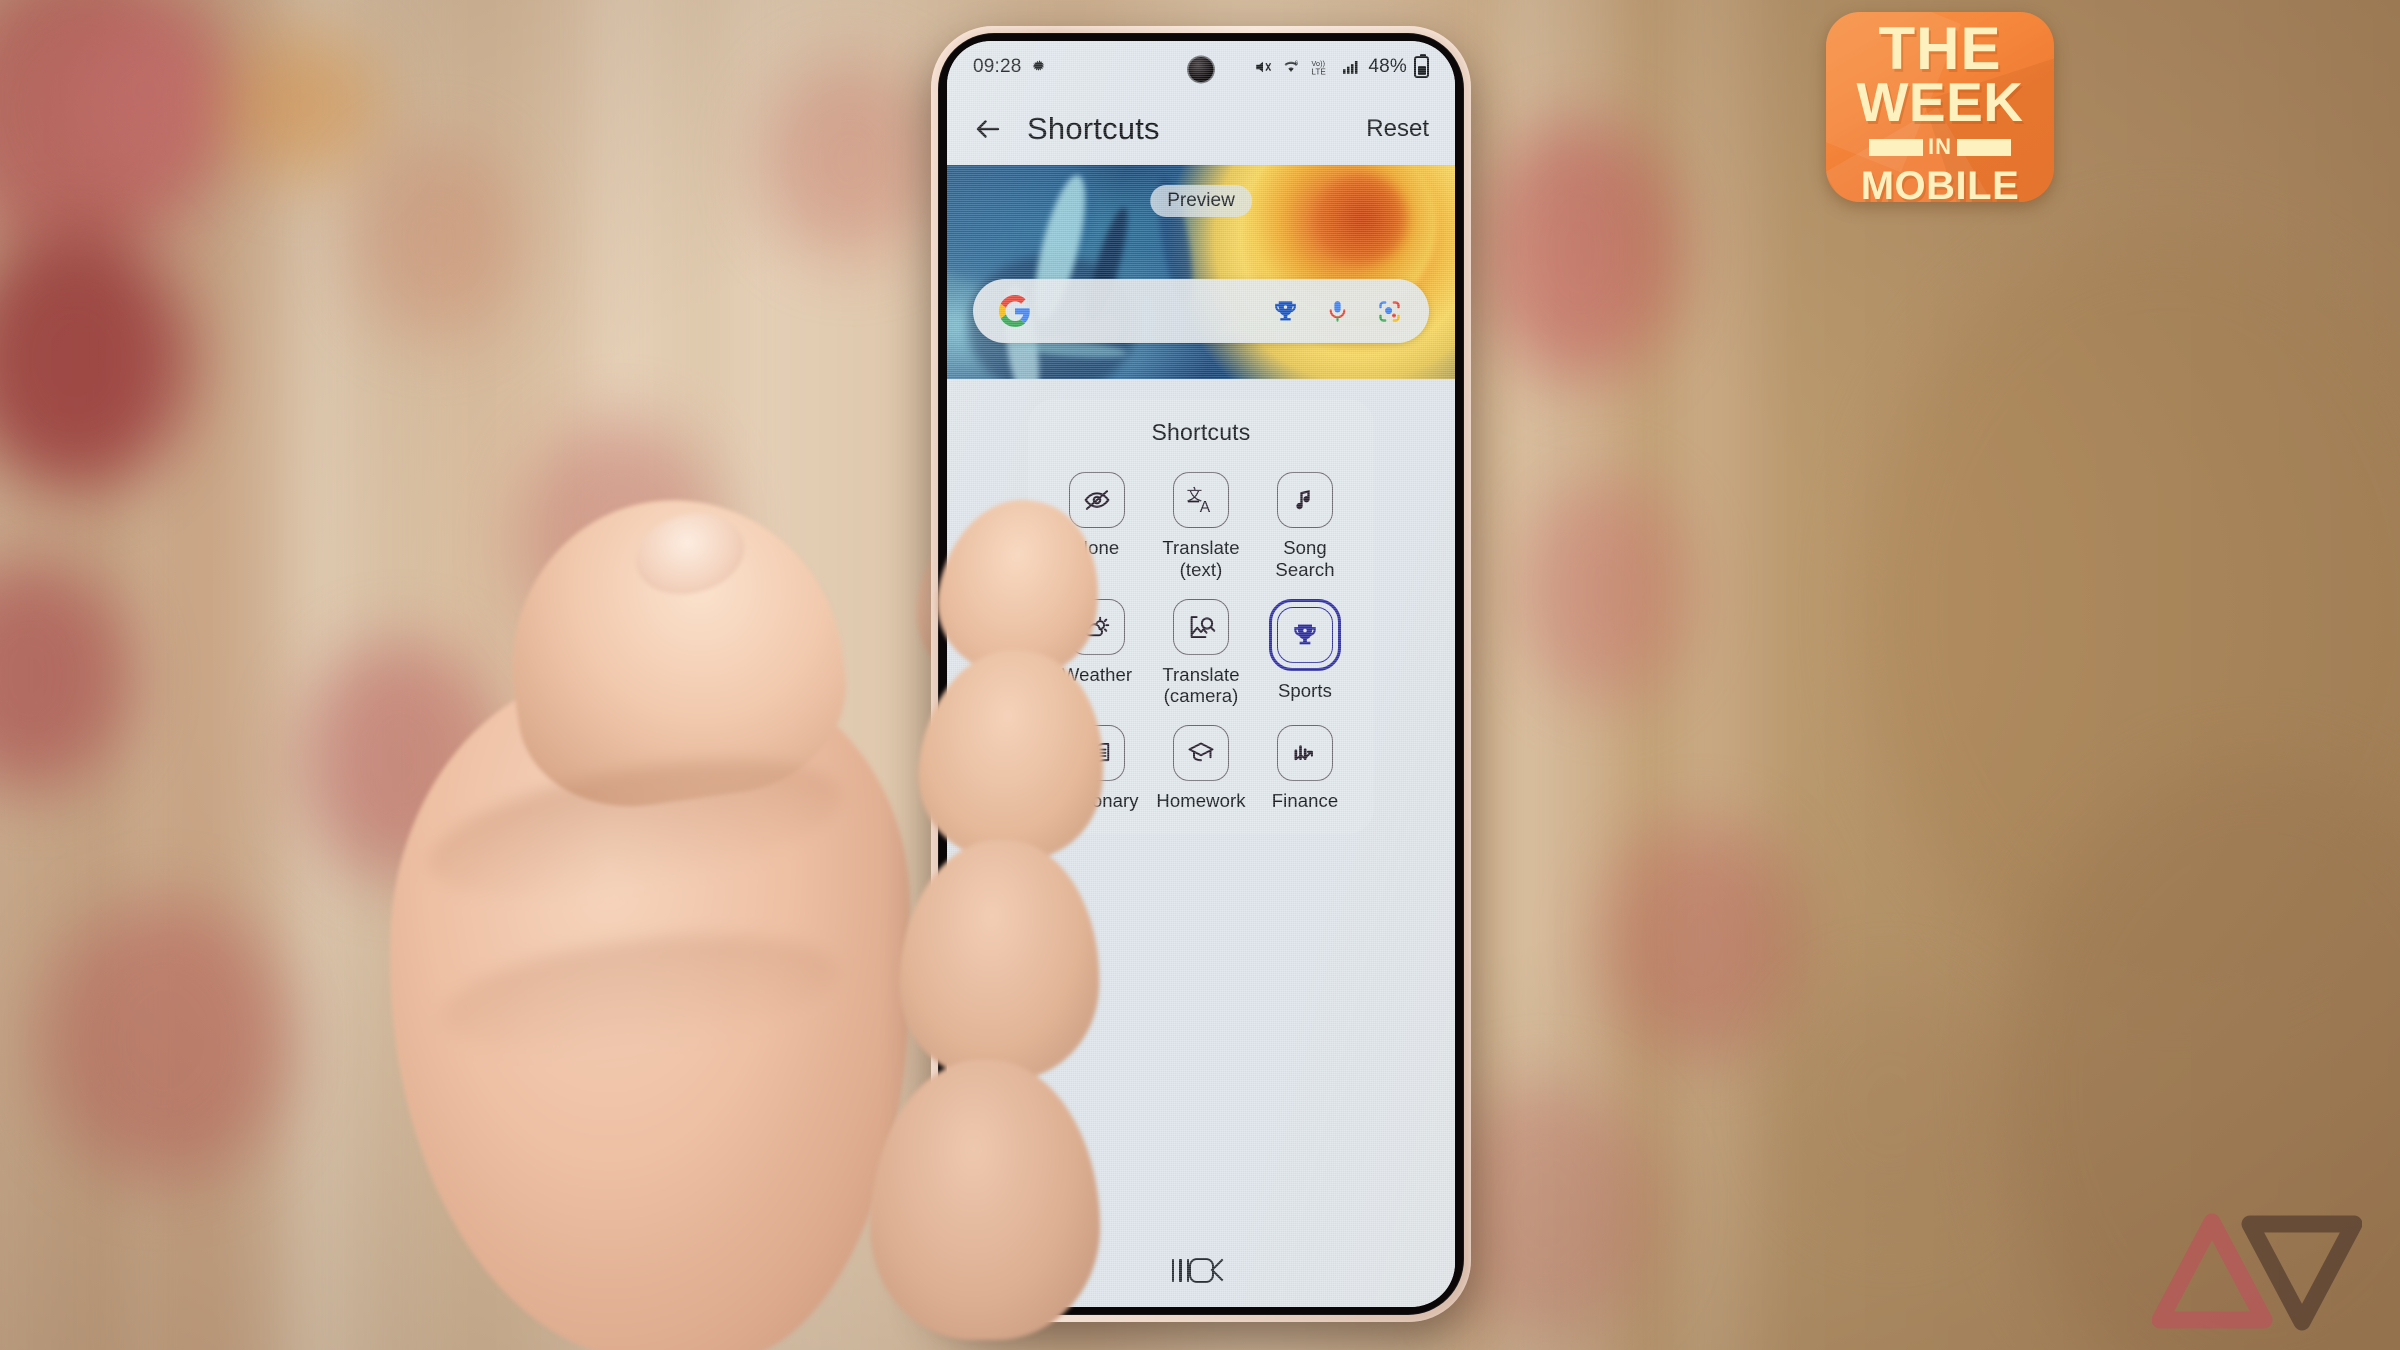 The height and width of the screenshot is (1350, 2400). Describe the element at coordinates (1350, 67) in the screenshot. I see `signal-bars-icon` at that location.